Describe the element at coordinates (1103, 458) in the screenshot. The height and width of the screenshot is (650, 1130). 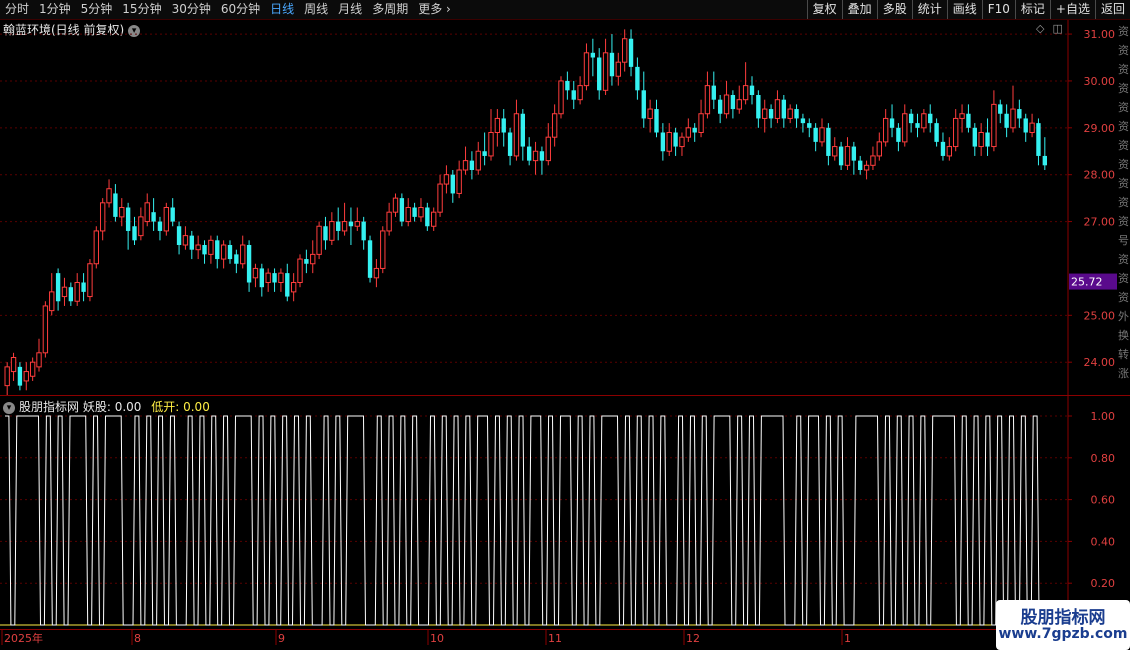
I see `indicator-tick-label: 0.80` at that location.